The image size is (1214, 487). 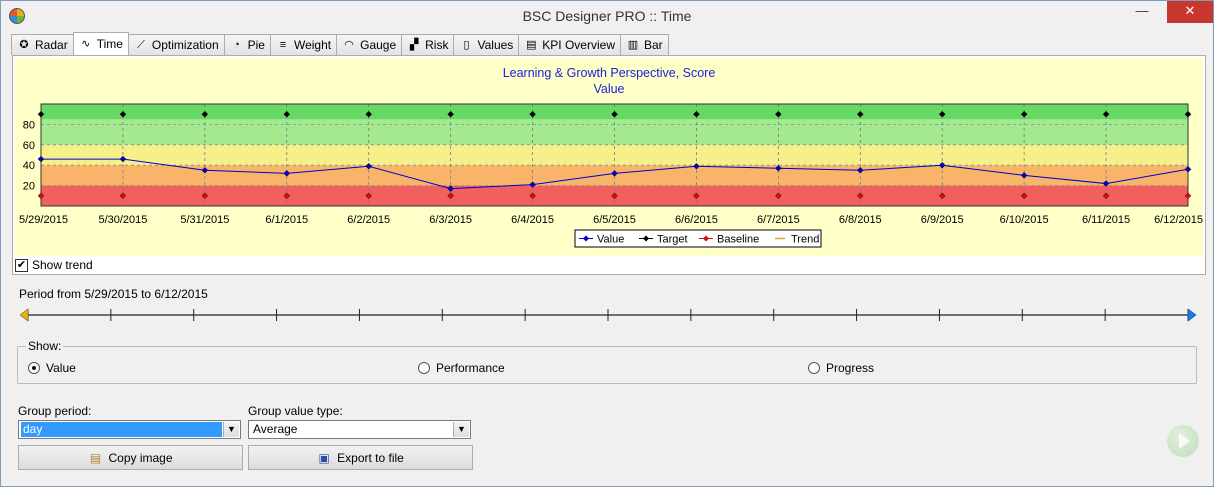 I want to click on radio-progress: Progress, so click(x=841, y=368).